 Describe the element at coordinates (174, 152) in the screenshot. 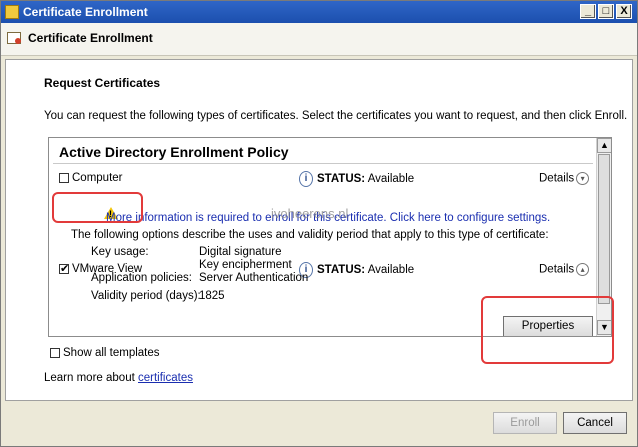

I see `policy-title: Active Directory Enrollment Policy` at that location.